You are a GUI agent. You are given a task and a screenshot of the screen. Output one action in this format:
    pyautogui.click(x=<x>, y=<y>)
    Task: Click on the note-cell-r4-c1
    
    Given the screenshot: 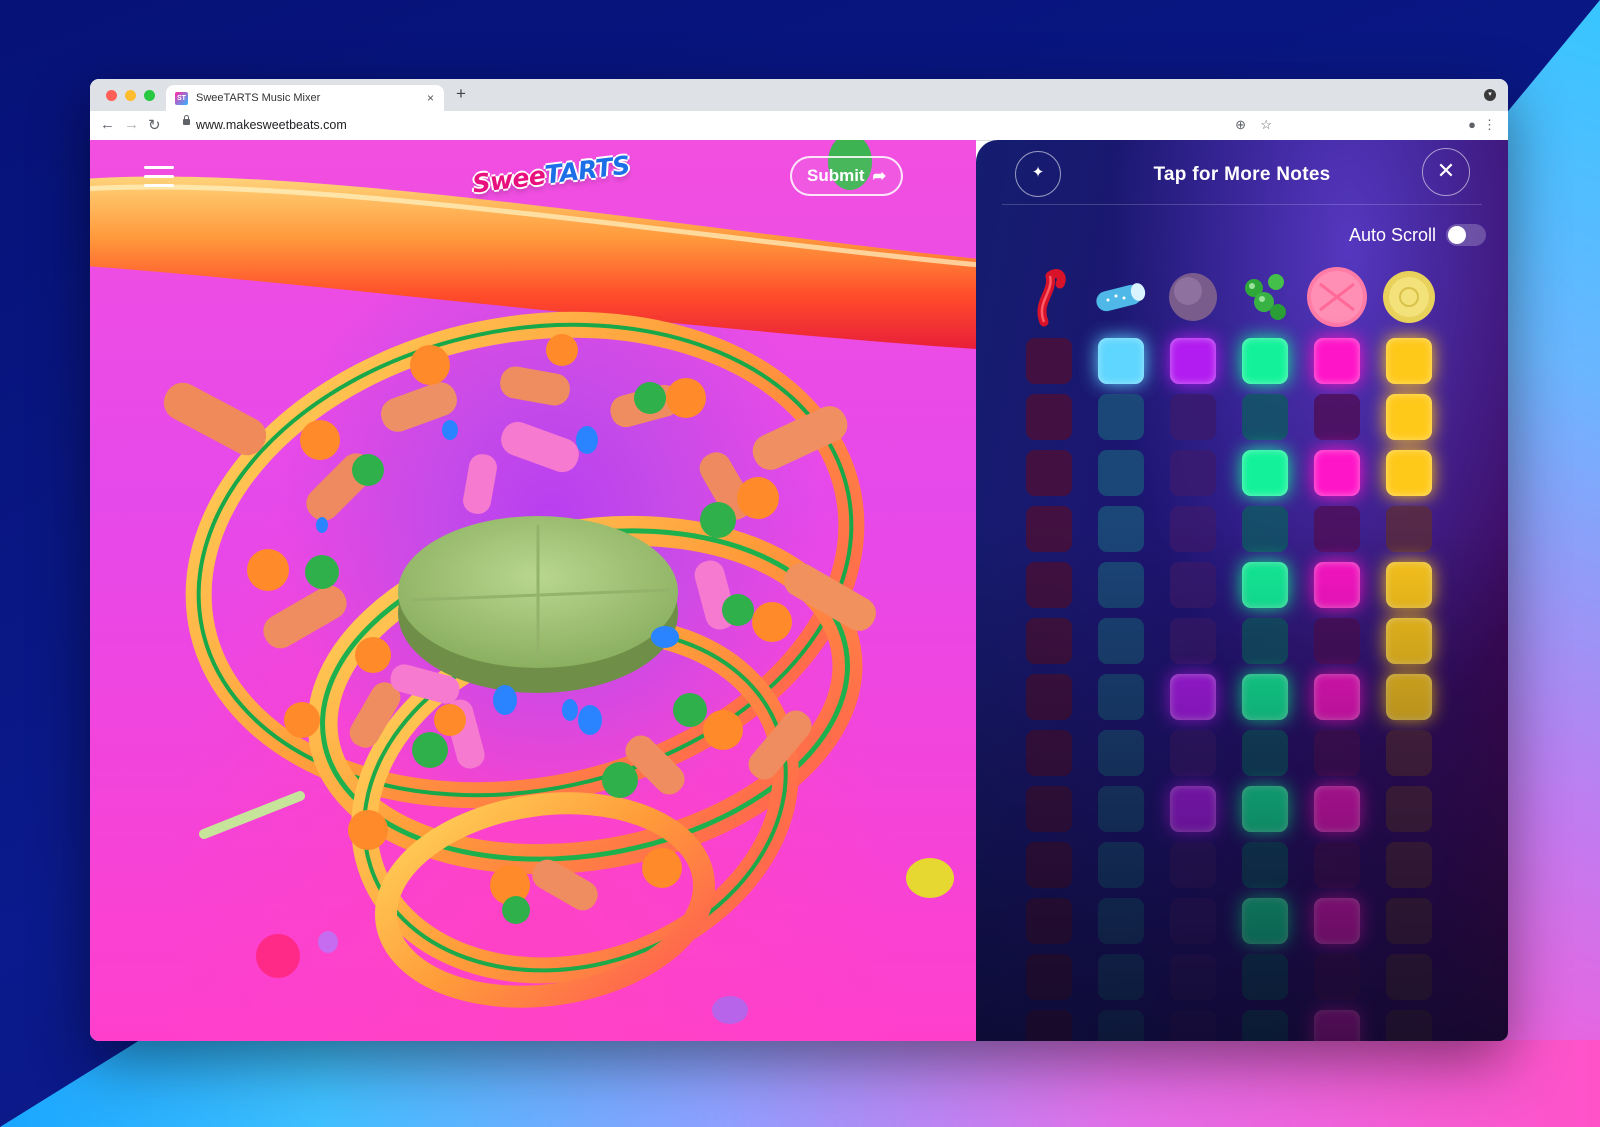 What is the action you would take?
    pyautogui.click(x=1049, y=529)
    